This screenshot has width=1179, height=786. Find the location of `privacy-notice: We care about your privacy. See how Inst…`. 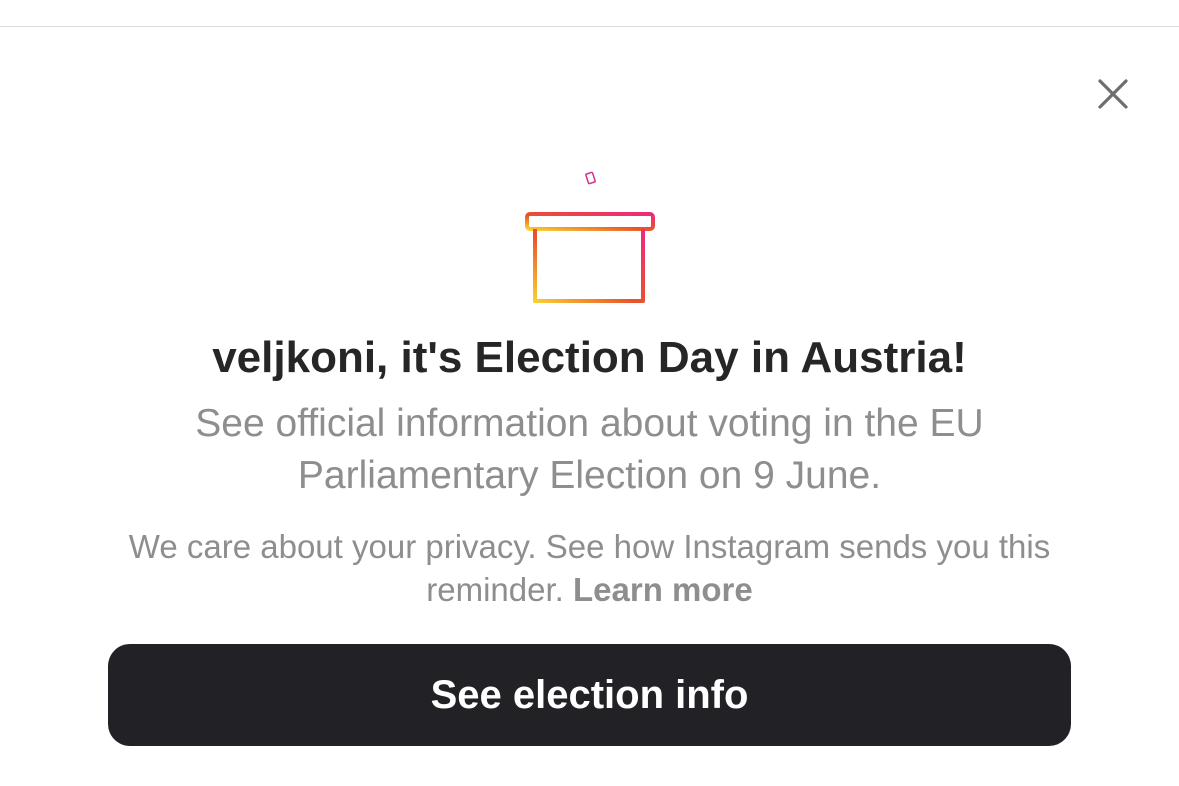

privacy-notice: We care about your privacy. See how Inst… is located at coordinates (589, 568).